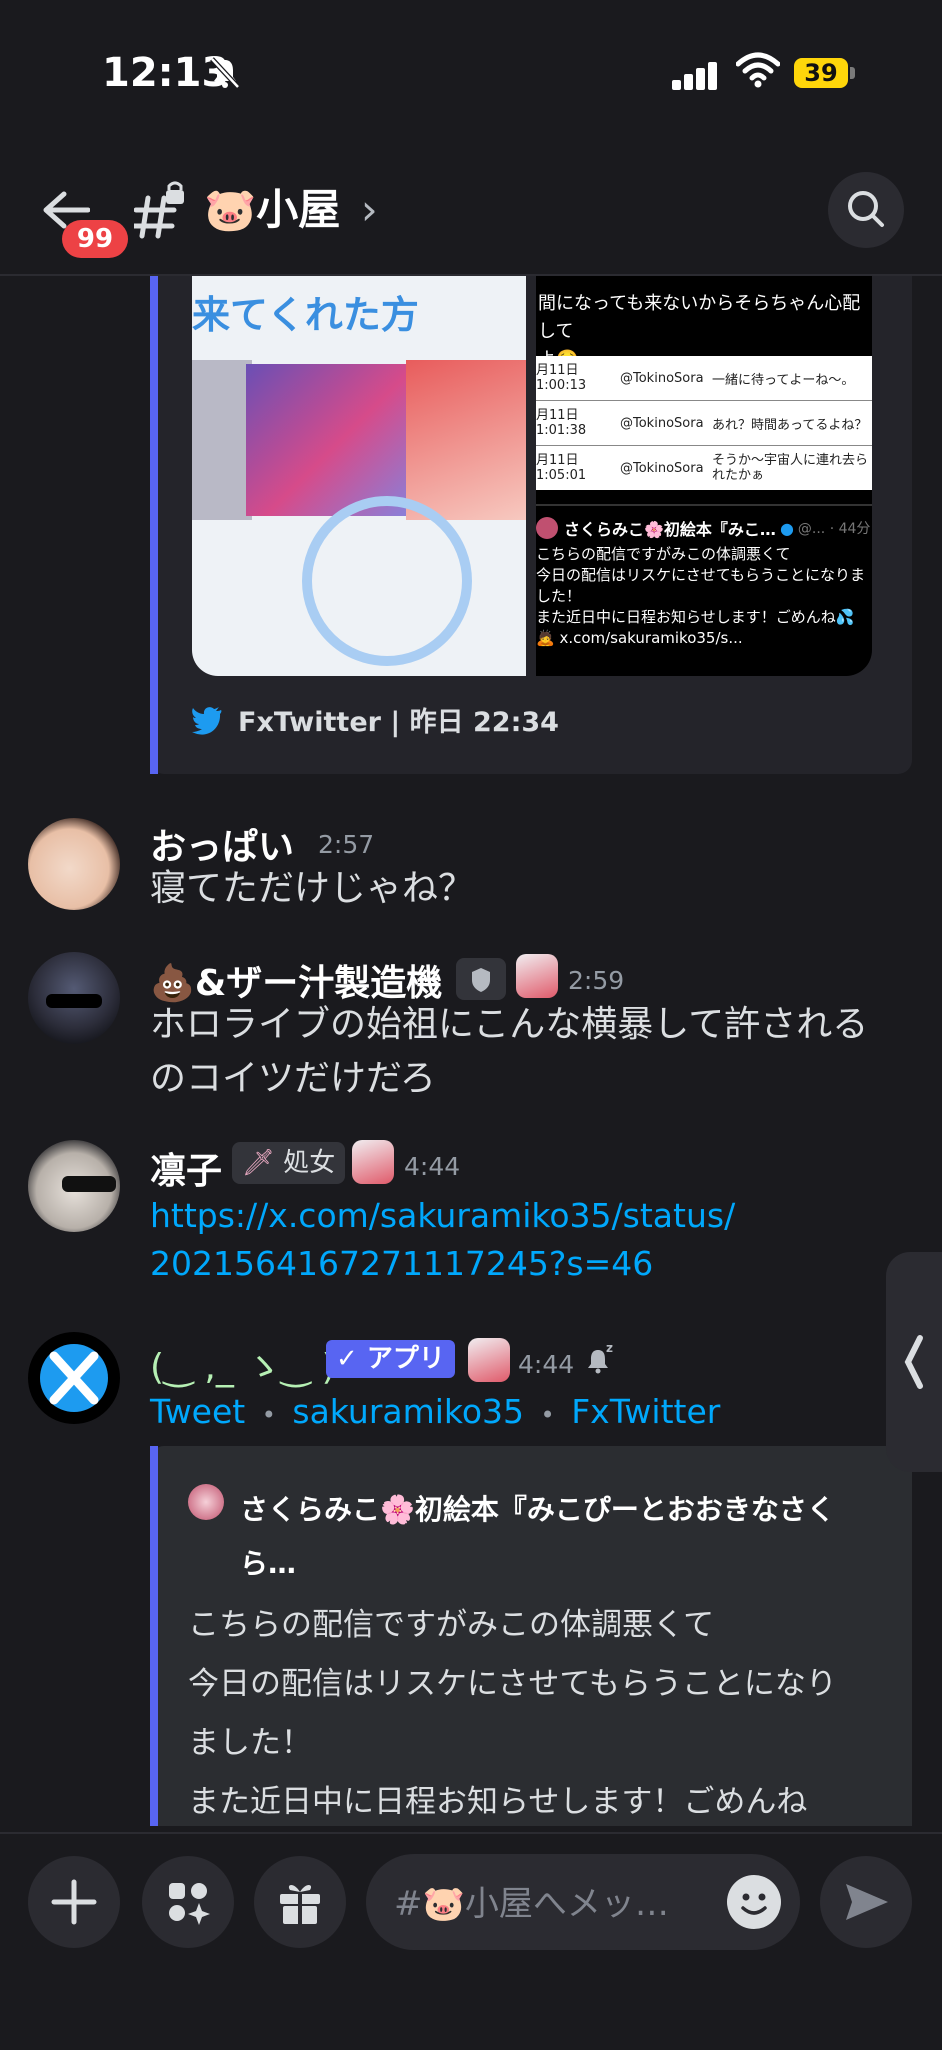 This screenshot has width=942, height=2050. I want to click on plus-icon, so click(74, 1902).